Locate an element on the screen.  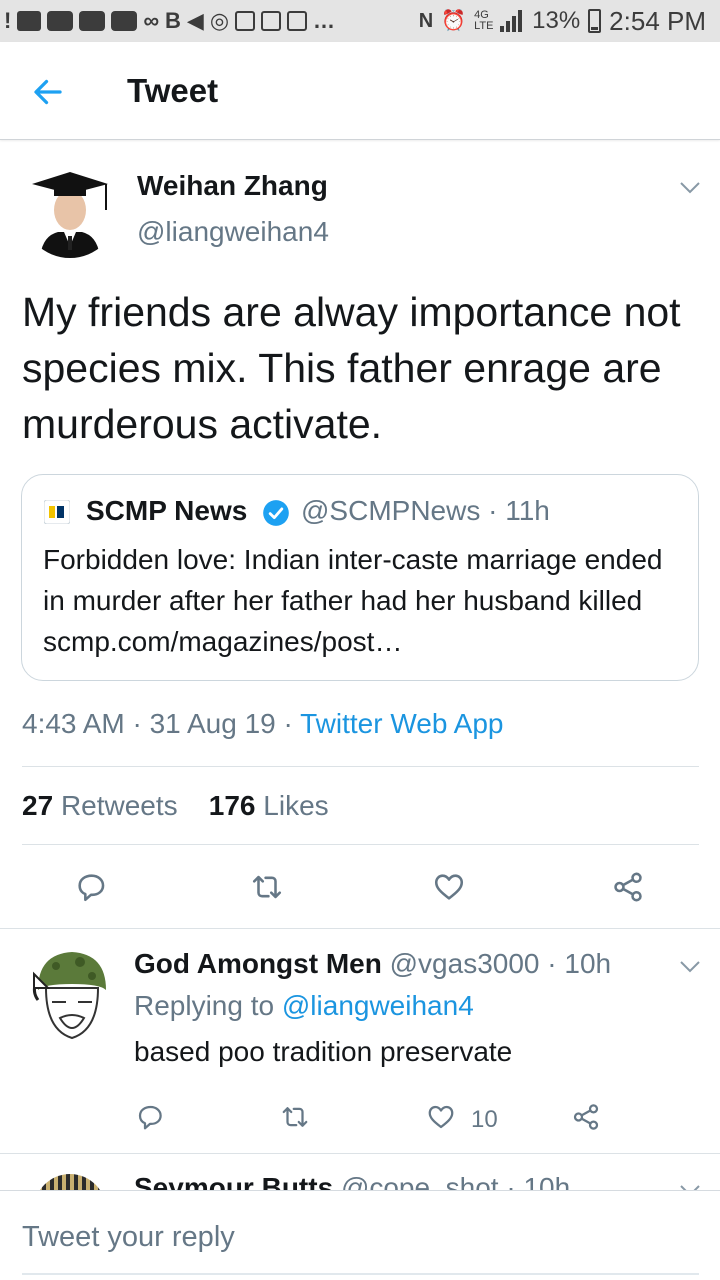
battery-percentage: 13% is located at coordinates (556, 20).